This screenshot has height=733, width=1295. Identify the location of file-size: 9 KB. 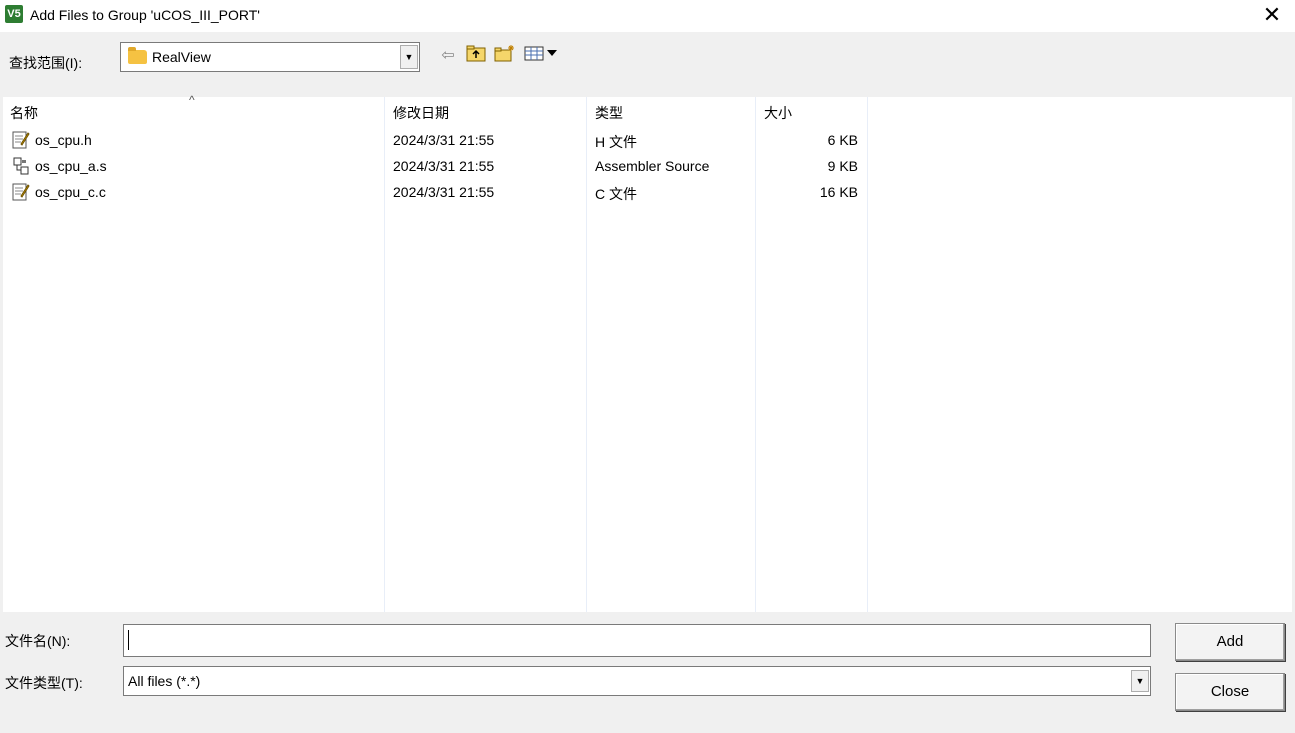
(842, 166).